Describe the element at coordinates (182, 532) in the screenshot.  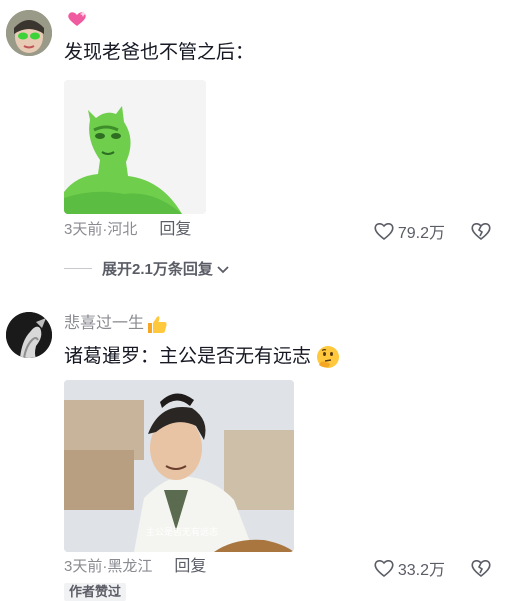
I see `video-subtitle: 主公是否无有远志` at that location.